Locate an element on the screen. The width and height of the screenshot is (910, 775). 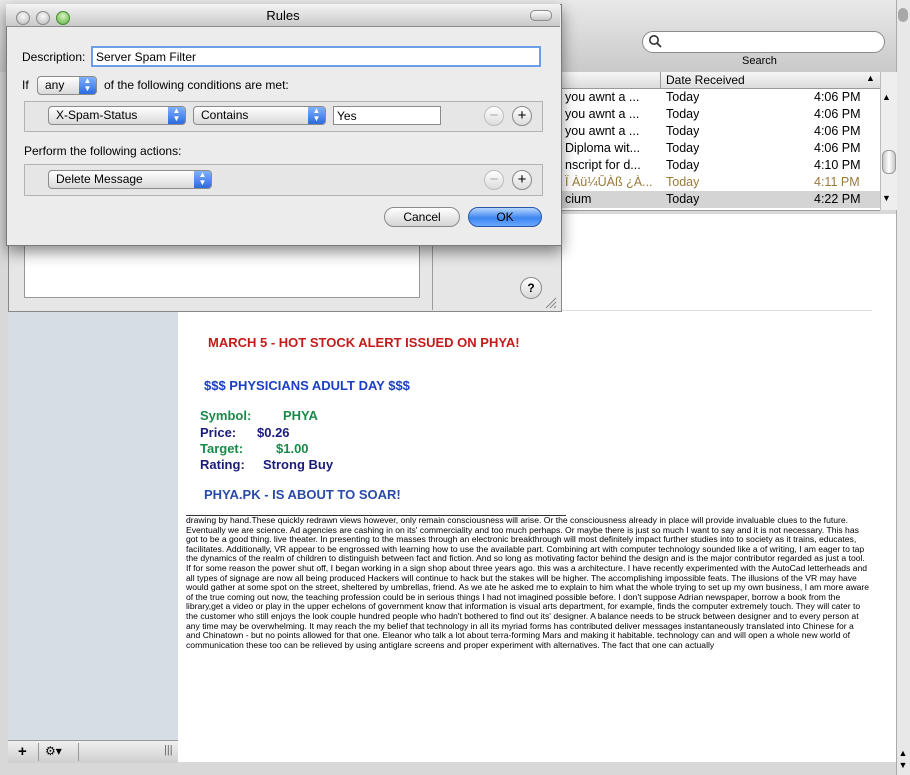
action-type-popup: Delete Message ▲ ▼ is located at coordinates (130, 179).